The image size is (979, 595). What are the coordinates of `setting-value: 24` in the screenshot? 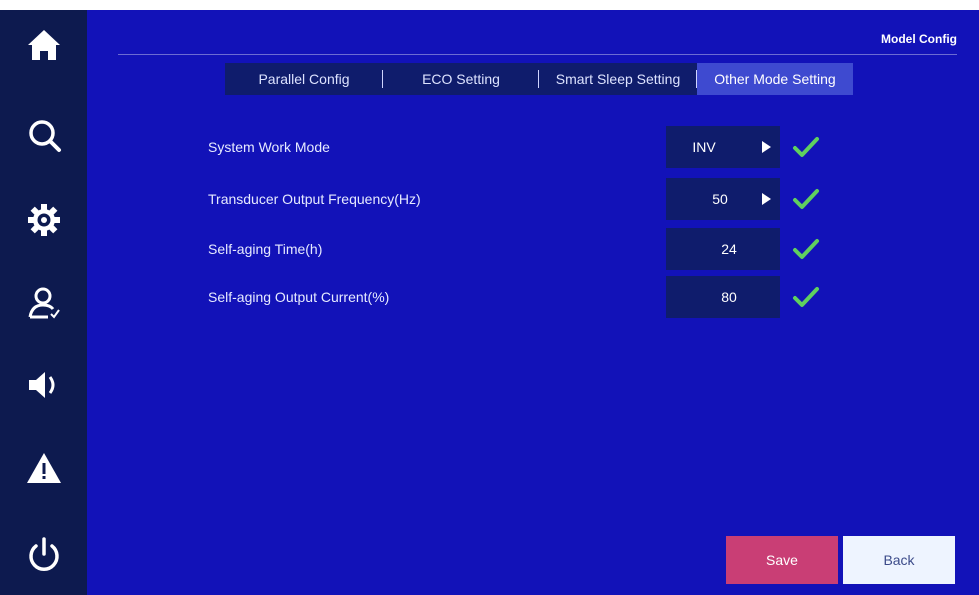 It's located at (729, 249).